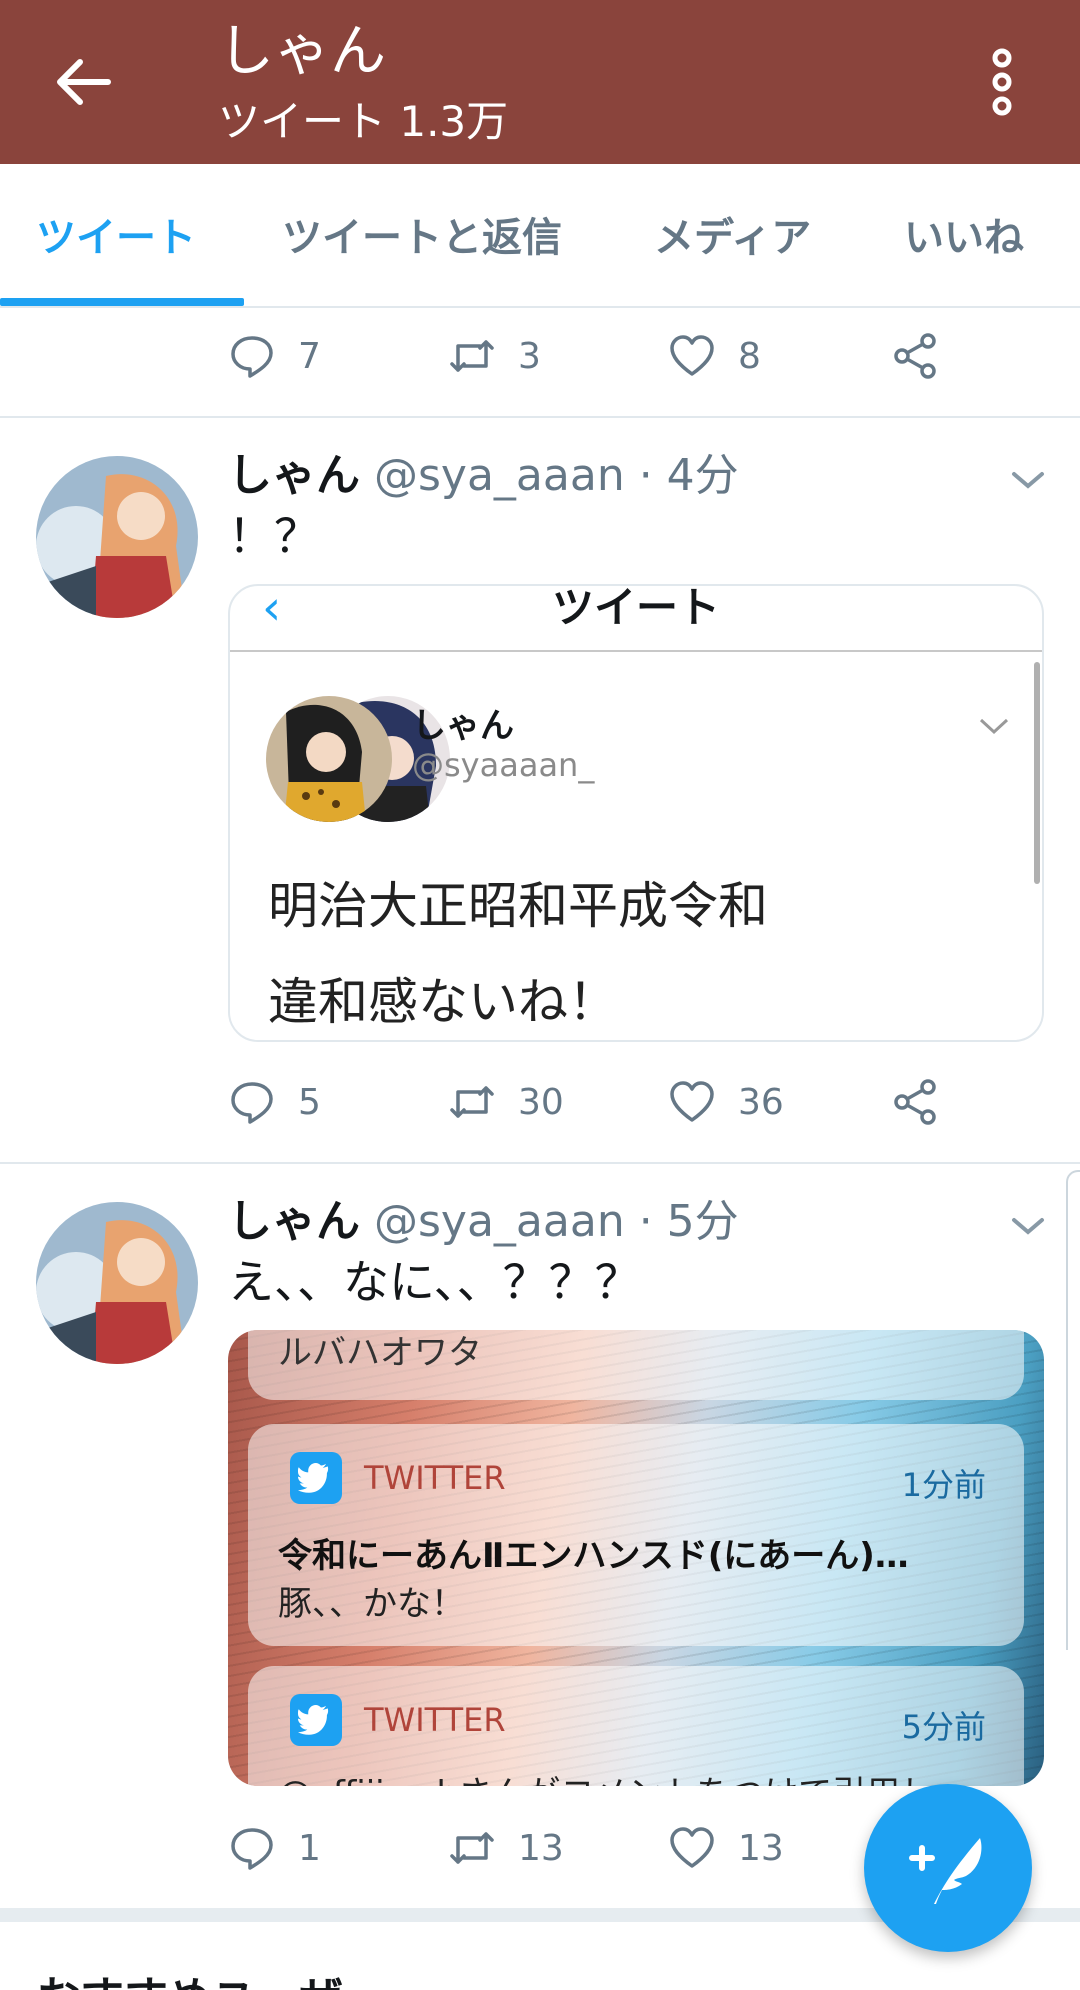 This screenshot has width=1080, height=1990. Describe the element at coordinates (608, 1102) in the screenshot. I see `tweet-actions: 5 30 36` at that location.